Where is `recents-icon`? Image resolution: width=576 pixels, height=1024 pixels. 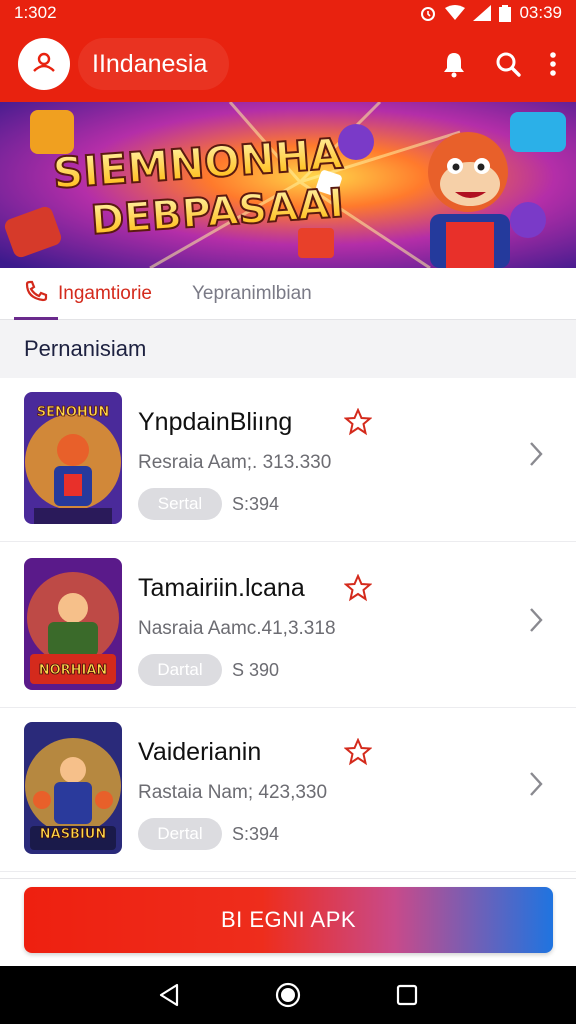
recents-icon is located at coordinates (407, 995).